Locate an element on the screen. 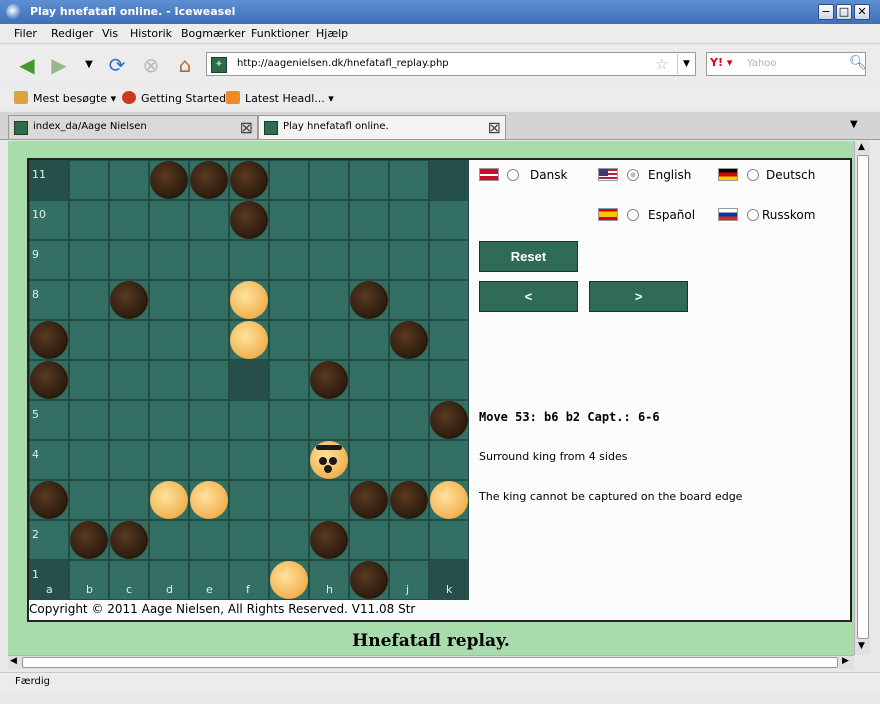 Image resolution: width=880 pixels, height=704 pixels. horizontal-scrollbar: ◀ ▶ is located at coordinates (431, 662).